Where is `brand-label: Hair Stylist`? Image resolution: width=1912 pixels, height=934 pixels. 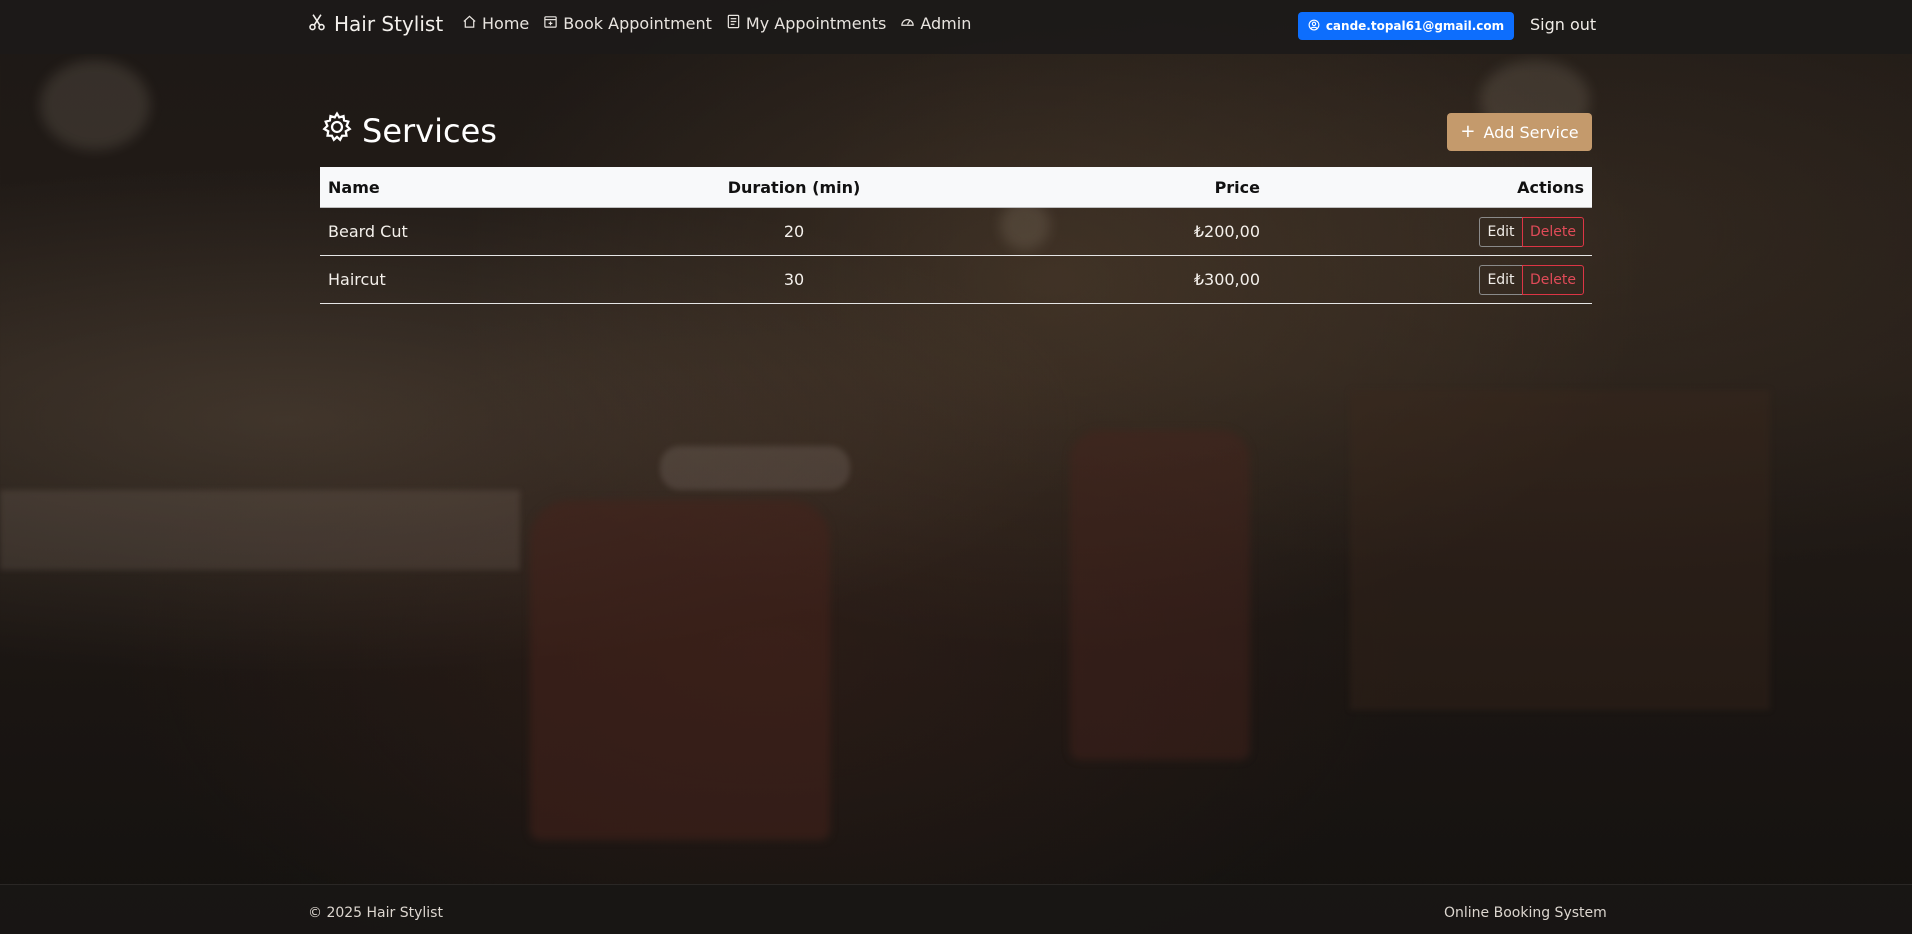 brand-label: Hair Stylist is located at coordinates (389, 24).